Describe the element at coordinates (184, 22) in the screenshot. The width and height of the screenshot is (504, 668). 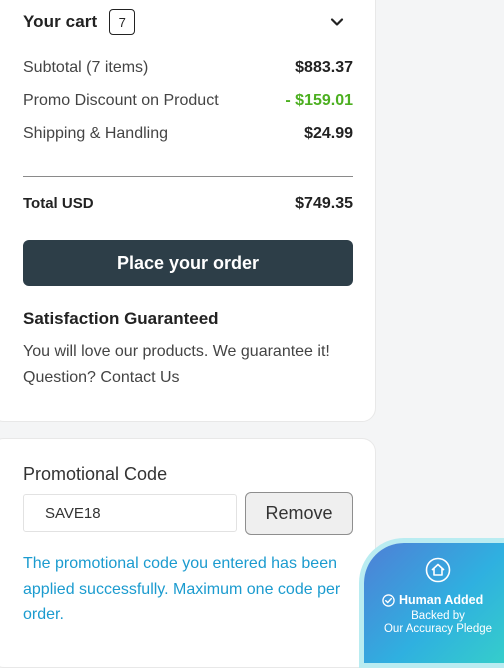
I see `cart-header: Your cart 7` at that location.